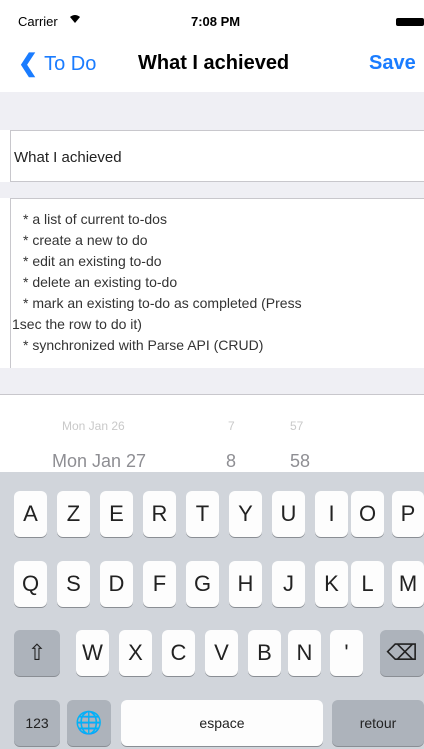 This screenshot has width=424, height=749. Describe the element at coordinates (95, 219) in the screenshot. I see `notes-line: * a list of current to-dos` at that location.